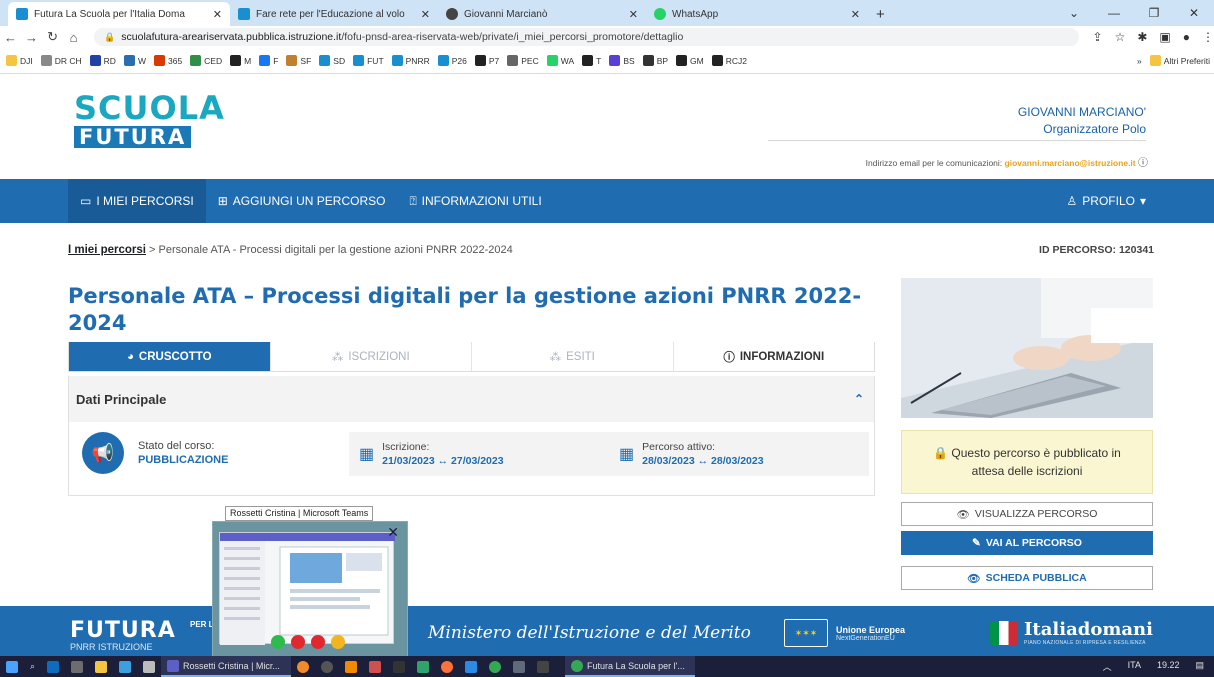 The height and width of the screenshot is (677, 1214). Describe the element at coordinates (137, 201) in the screenshot. I see `nav-i-miei-percorsi: ▭ I MIEI PERCORSI` at that location.